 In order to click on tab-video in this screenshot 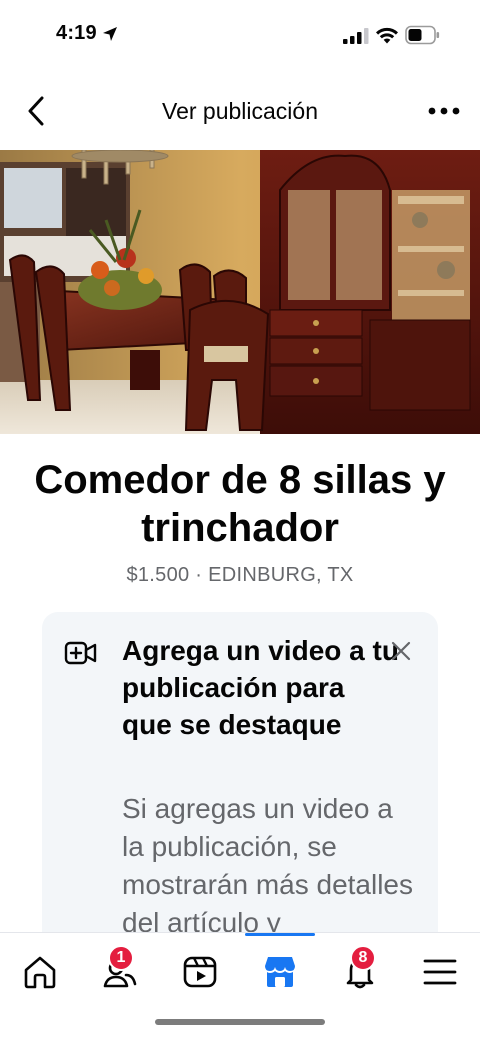, I will do `click(200, 972)`.